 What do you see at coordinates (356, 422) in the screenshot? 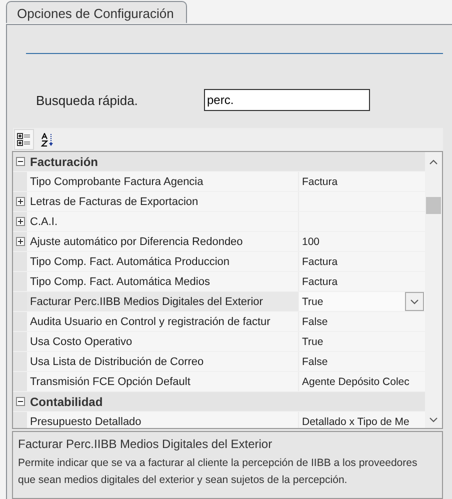
I see `property-value: Detallado x Tipo de Me` at bounding box center [356, 422].